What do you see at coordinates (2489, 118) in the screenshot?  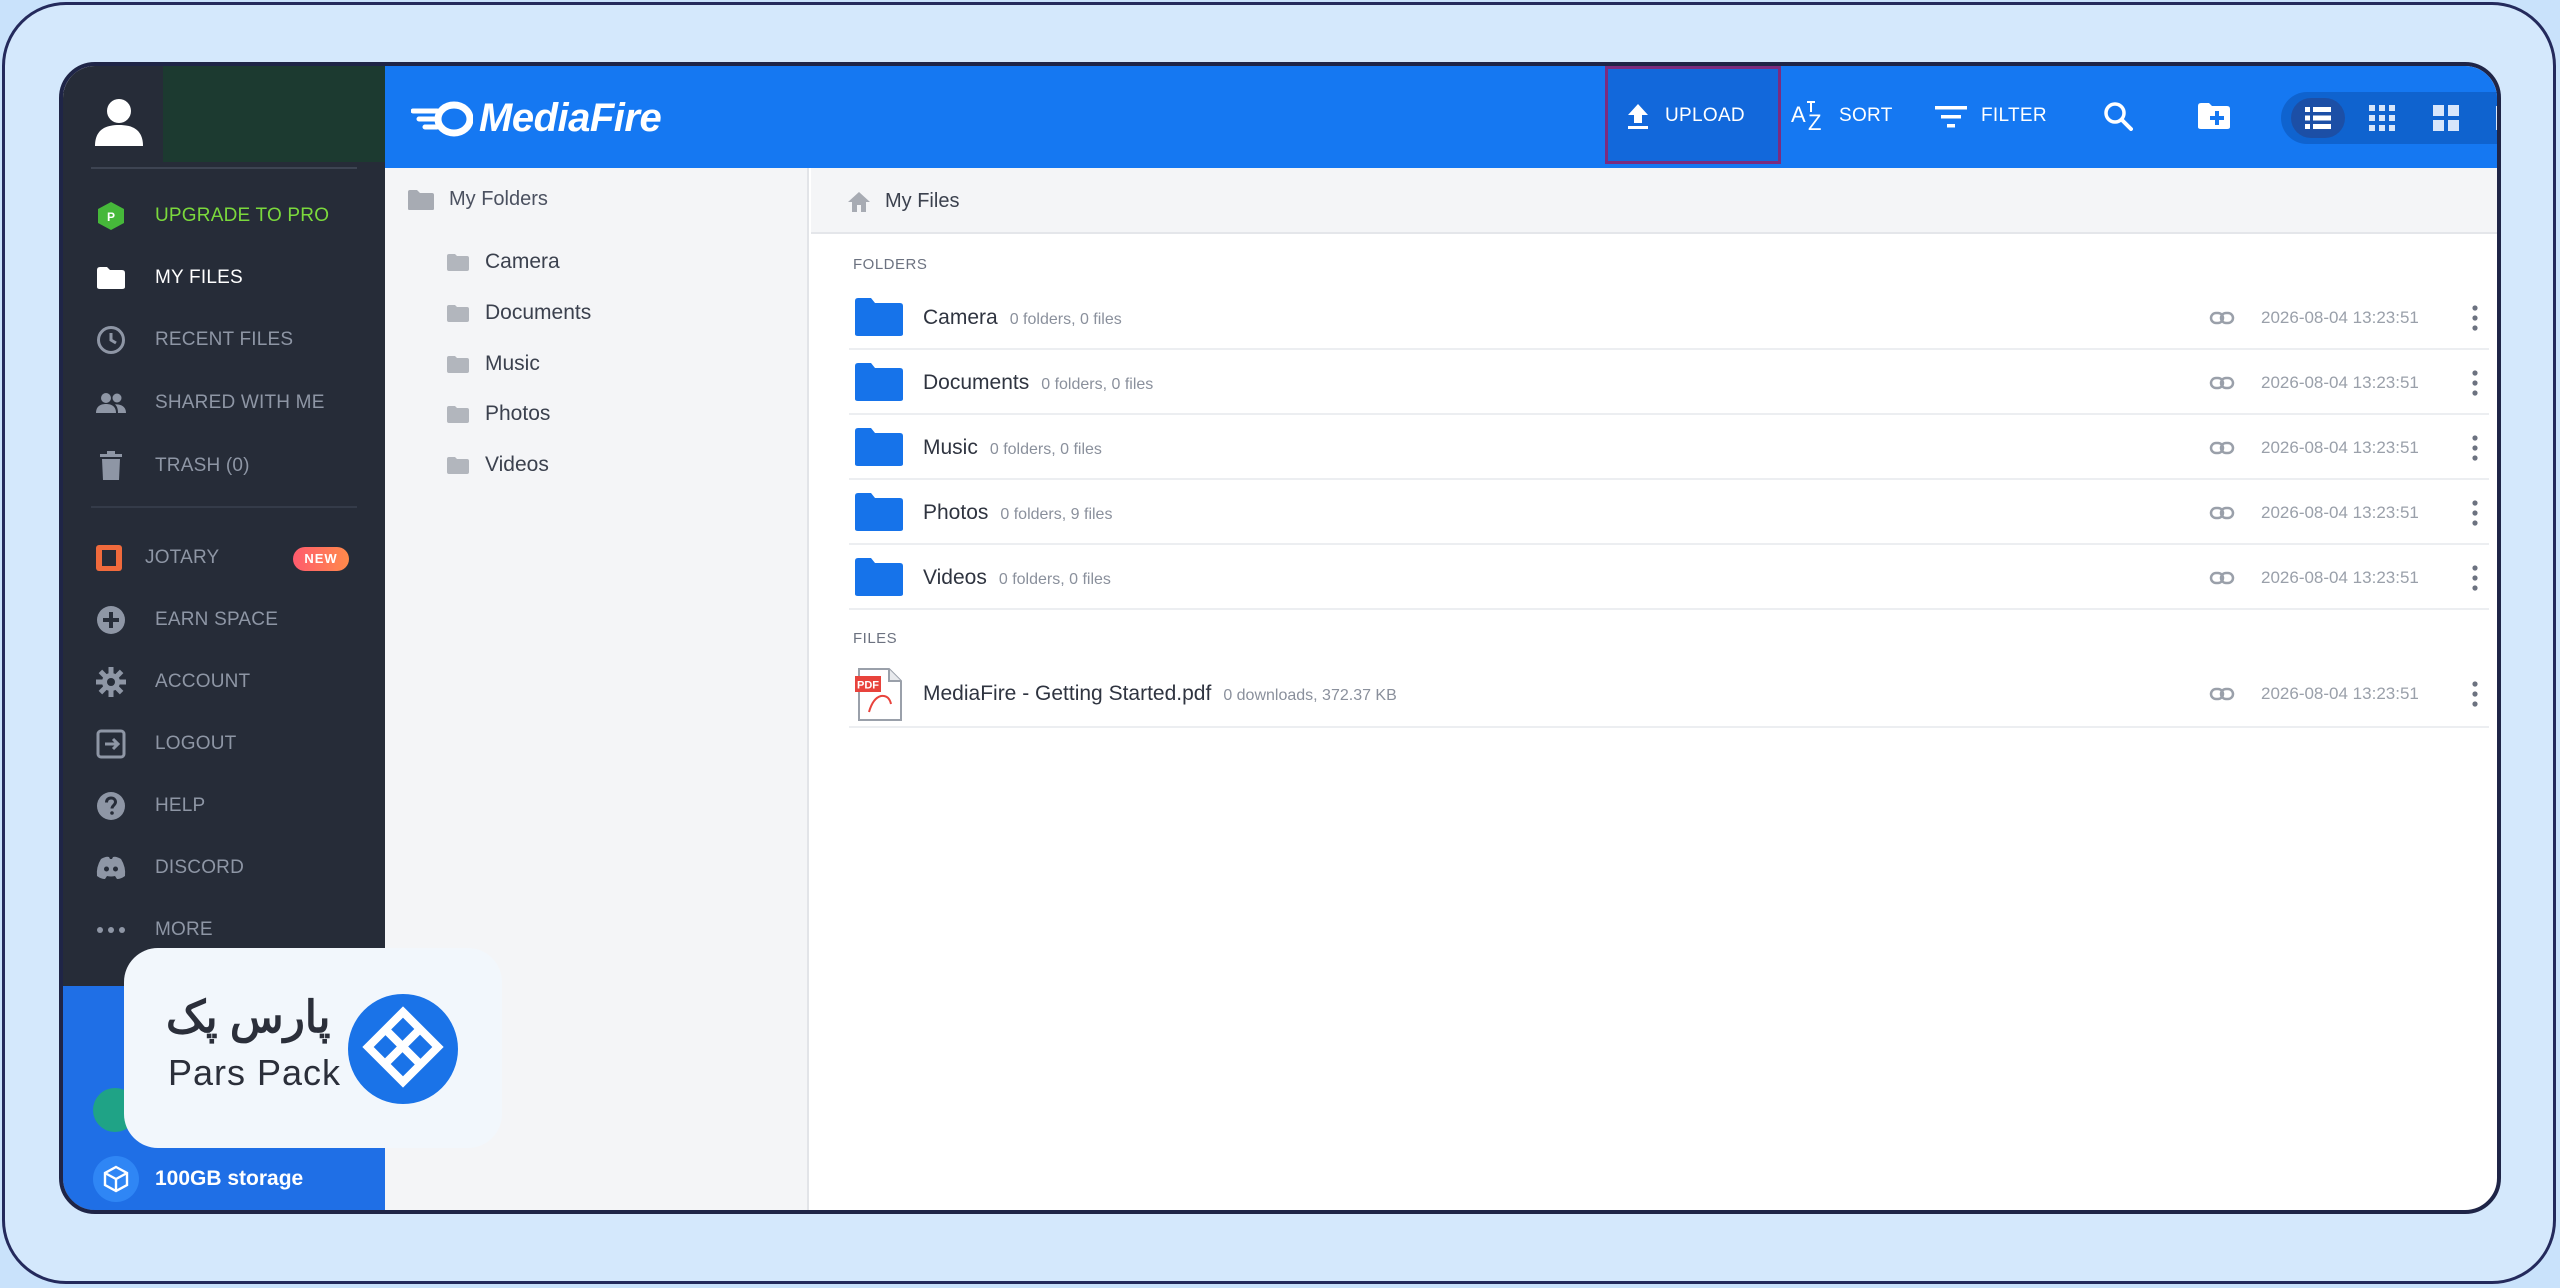 I see `single-view-button` at bounding box center [2489, 118].